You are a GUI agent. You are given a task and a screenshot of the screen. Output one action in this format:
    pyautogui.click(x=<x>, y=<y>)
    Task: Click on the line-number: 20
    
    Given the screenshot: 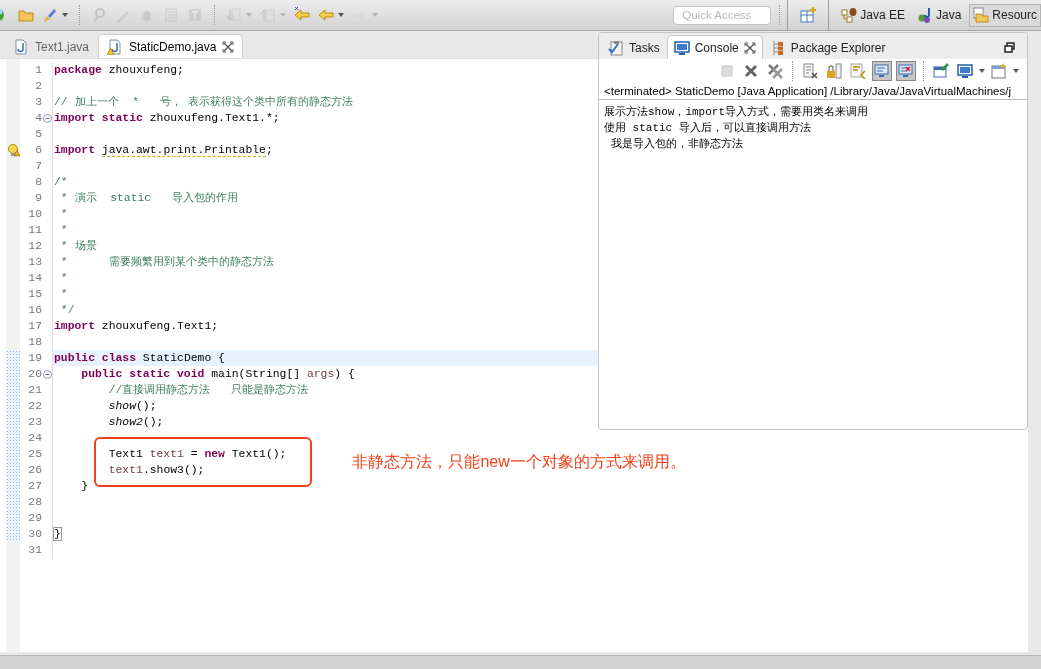 What is the action you would take?
    pyautogui.click(x=34, y=374)
    